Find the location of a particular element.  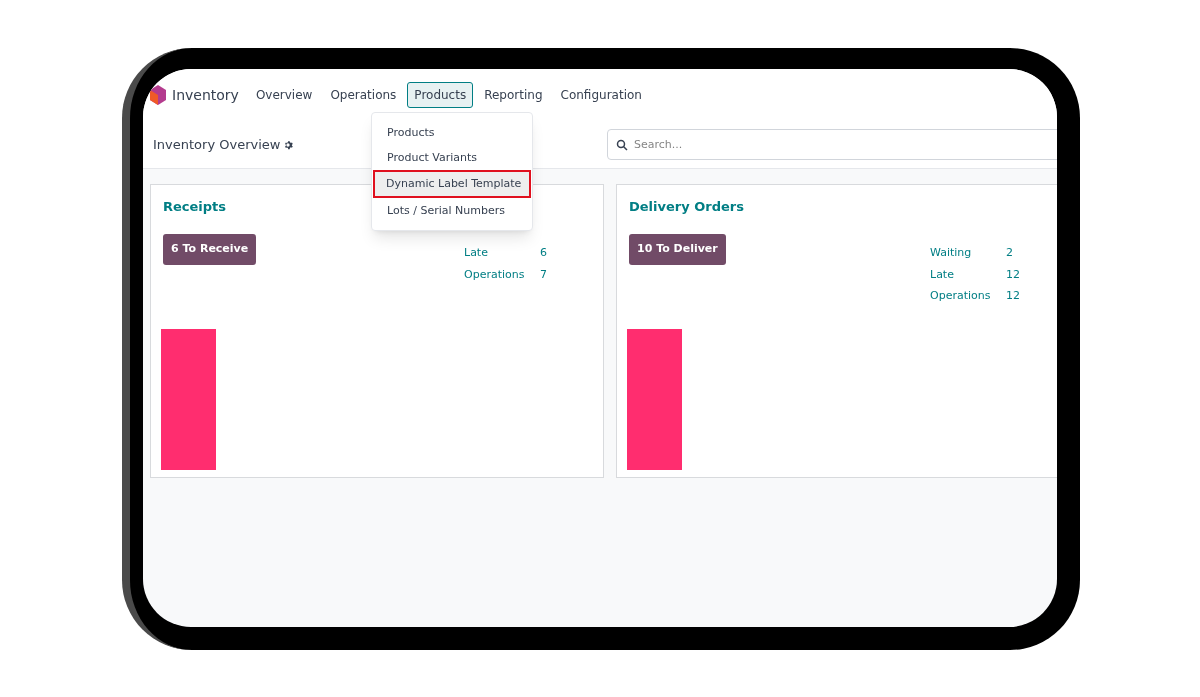

menu-tab: Configuration is located at coordinates (601, 95).